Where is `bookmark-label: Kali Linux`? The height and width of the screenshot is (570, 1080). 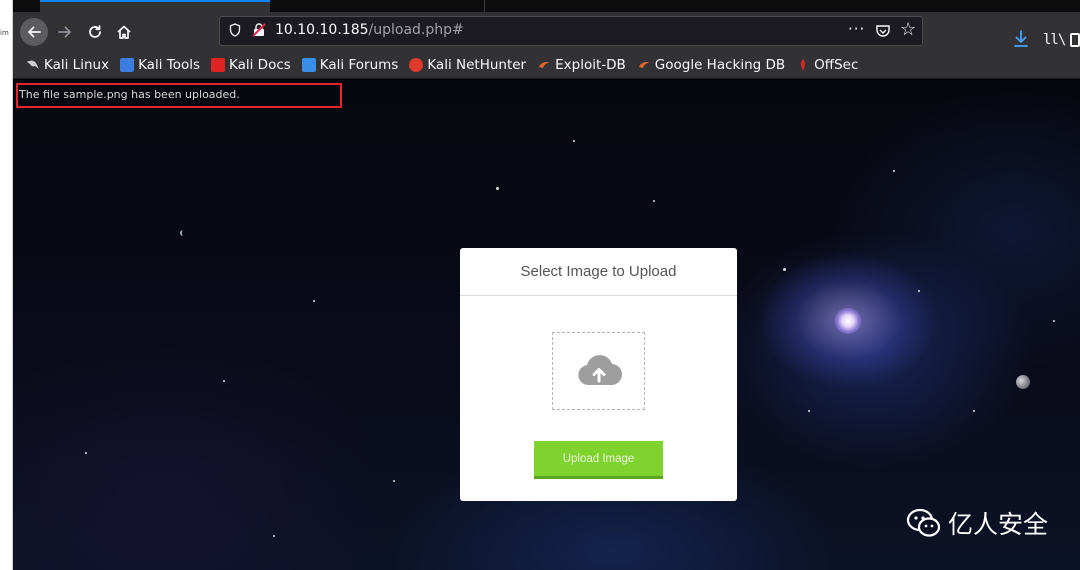
bookmark-label: Kali Linux is located at coordinates (77, 65).